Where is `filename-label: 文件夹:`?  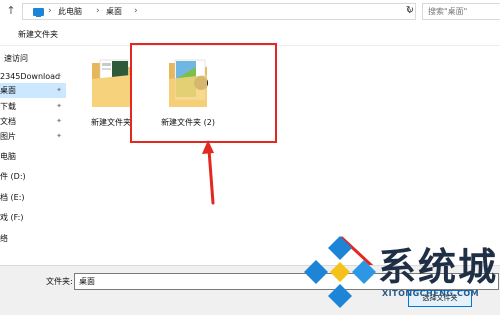
filename-label: 文件夹: is located at coordinates (59, 281).